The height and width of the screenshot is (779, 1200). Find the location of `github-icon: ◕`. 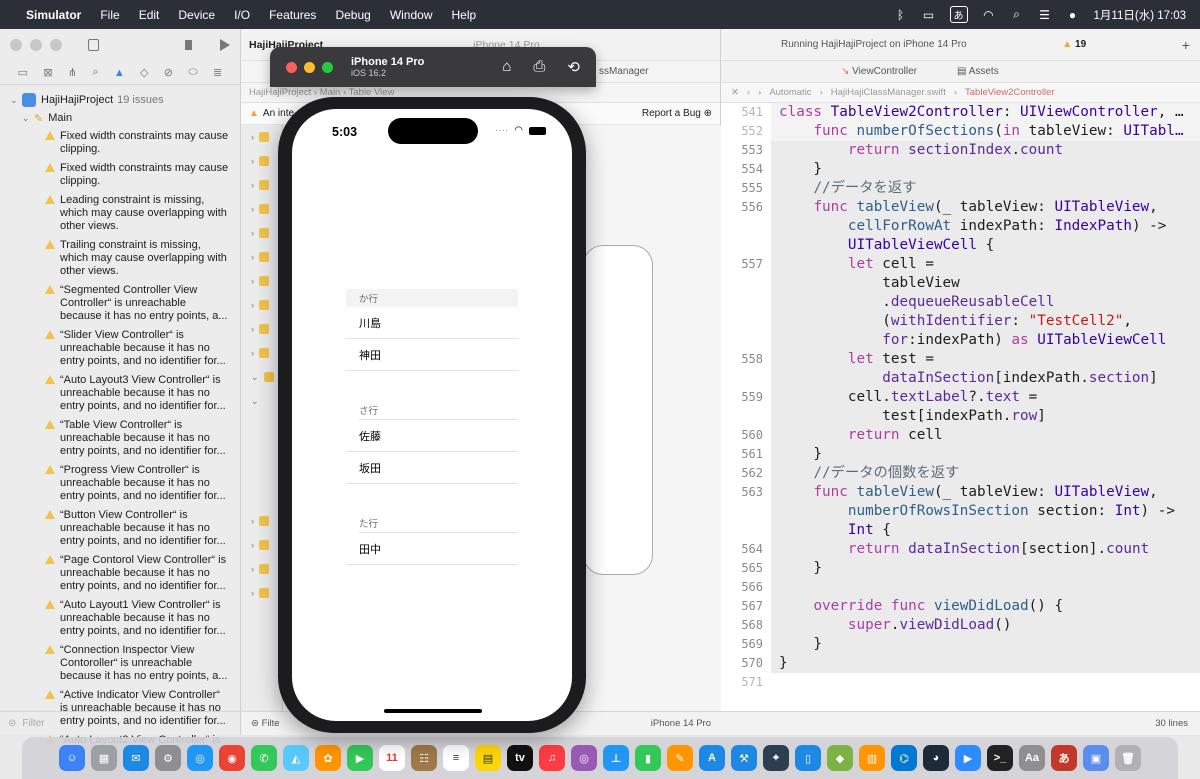

github-icon: ◕ is located at coordinates (936, 758).